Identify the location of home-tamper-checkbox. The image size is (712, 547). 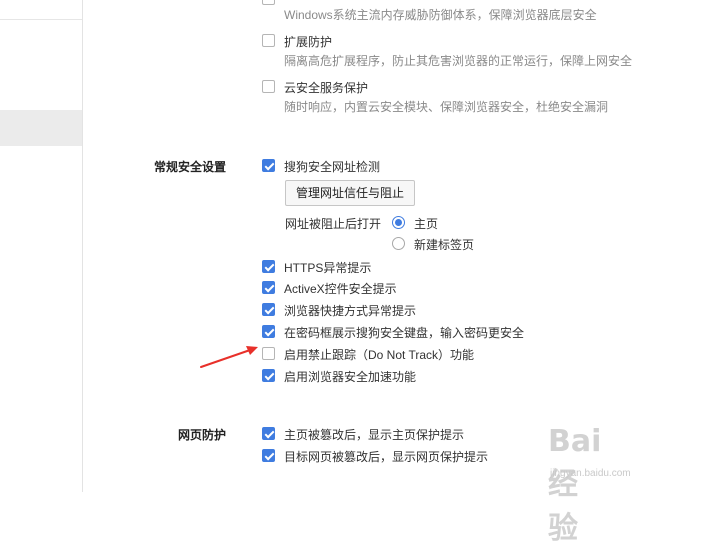
(268, 433).